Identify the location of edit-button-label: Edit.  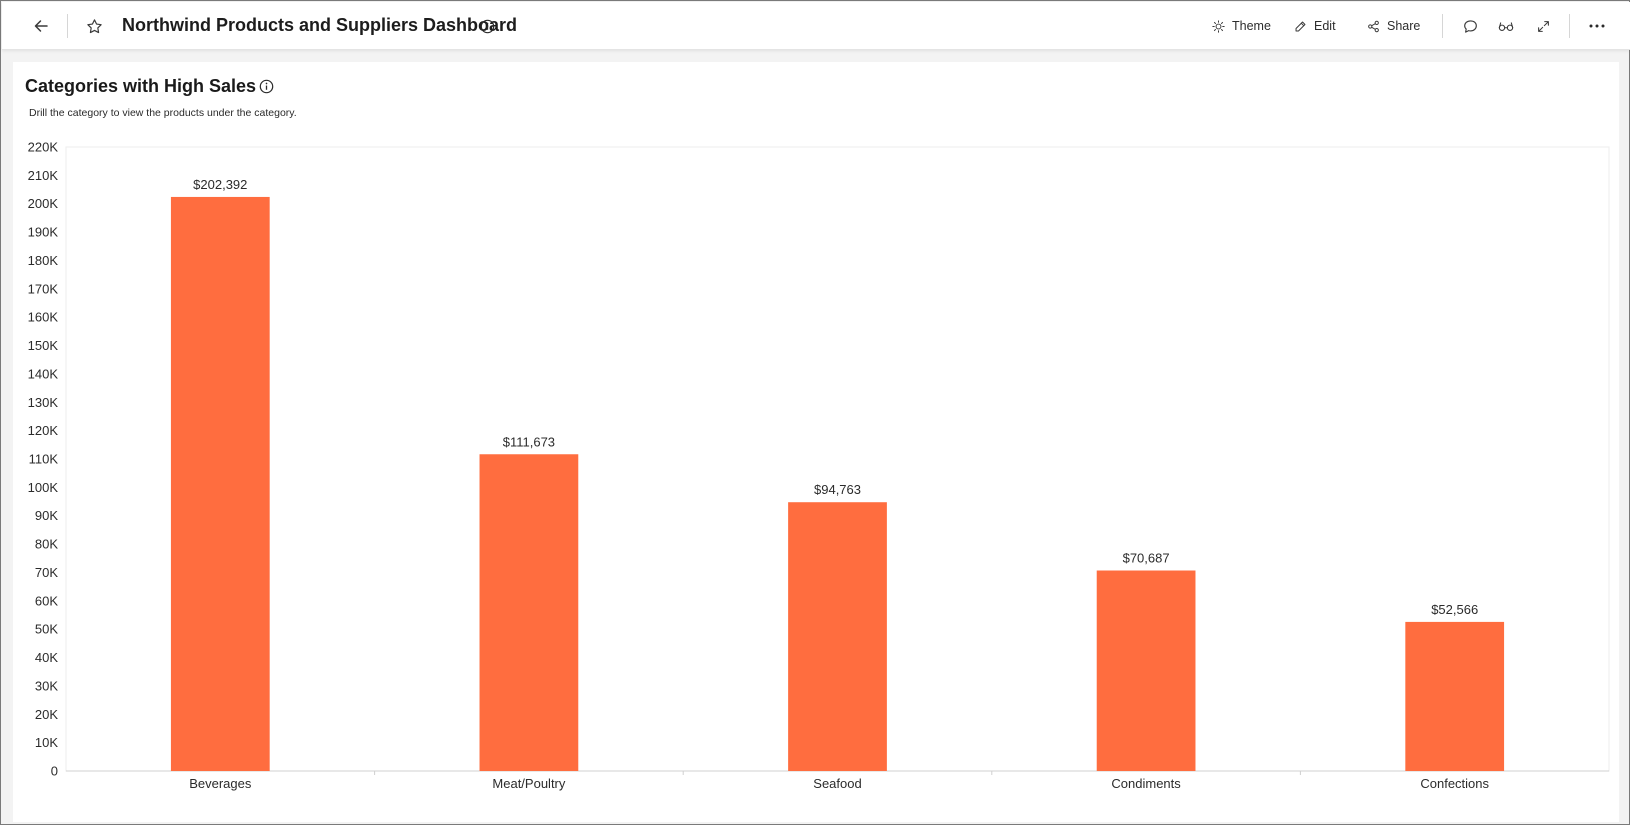
(1325, 26).